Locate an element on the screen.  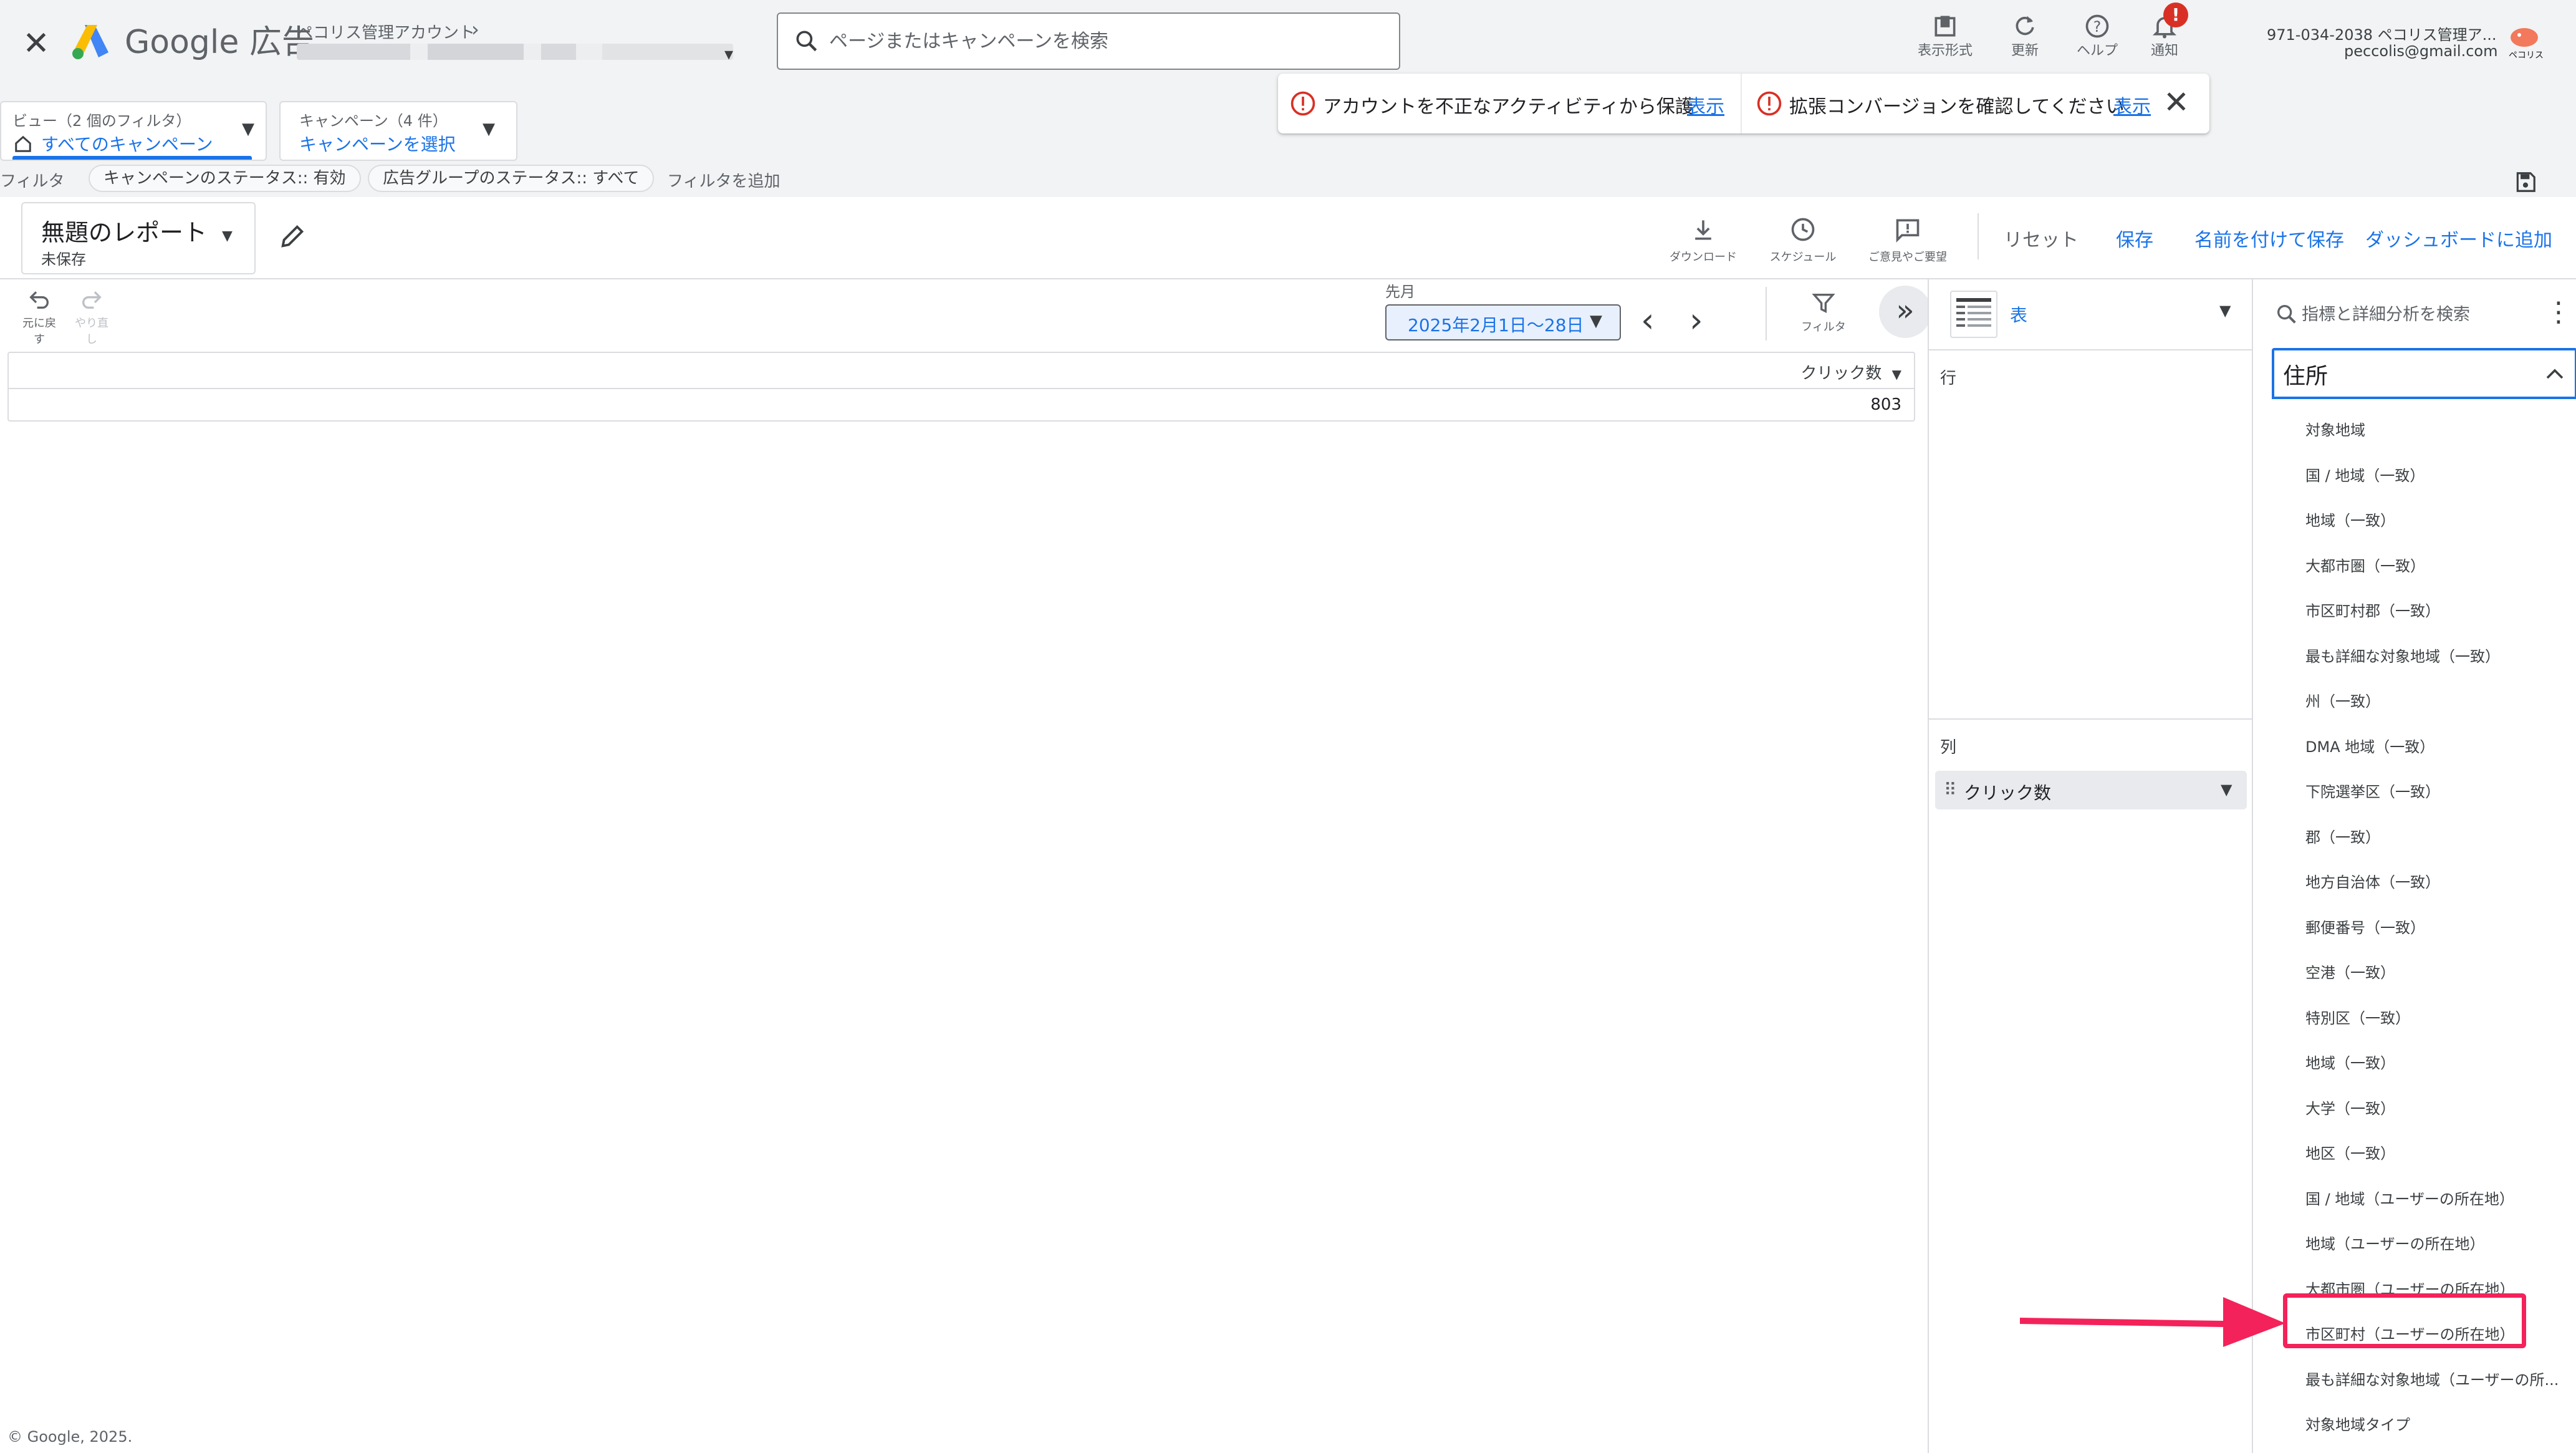
toolbar-divider is located at coordinates (1978, 236).